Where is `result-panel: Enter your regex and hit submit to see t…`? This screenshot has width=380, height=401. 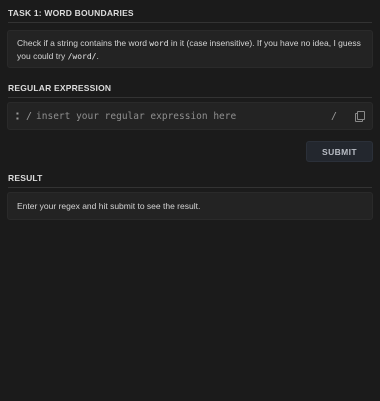 result-panel: Enter your regex and hit submit to see t… is located at coordinates (190, 206).